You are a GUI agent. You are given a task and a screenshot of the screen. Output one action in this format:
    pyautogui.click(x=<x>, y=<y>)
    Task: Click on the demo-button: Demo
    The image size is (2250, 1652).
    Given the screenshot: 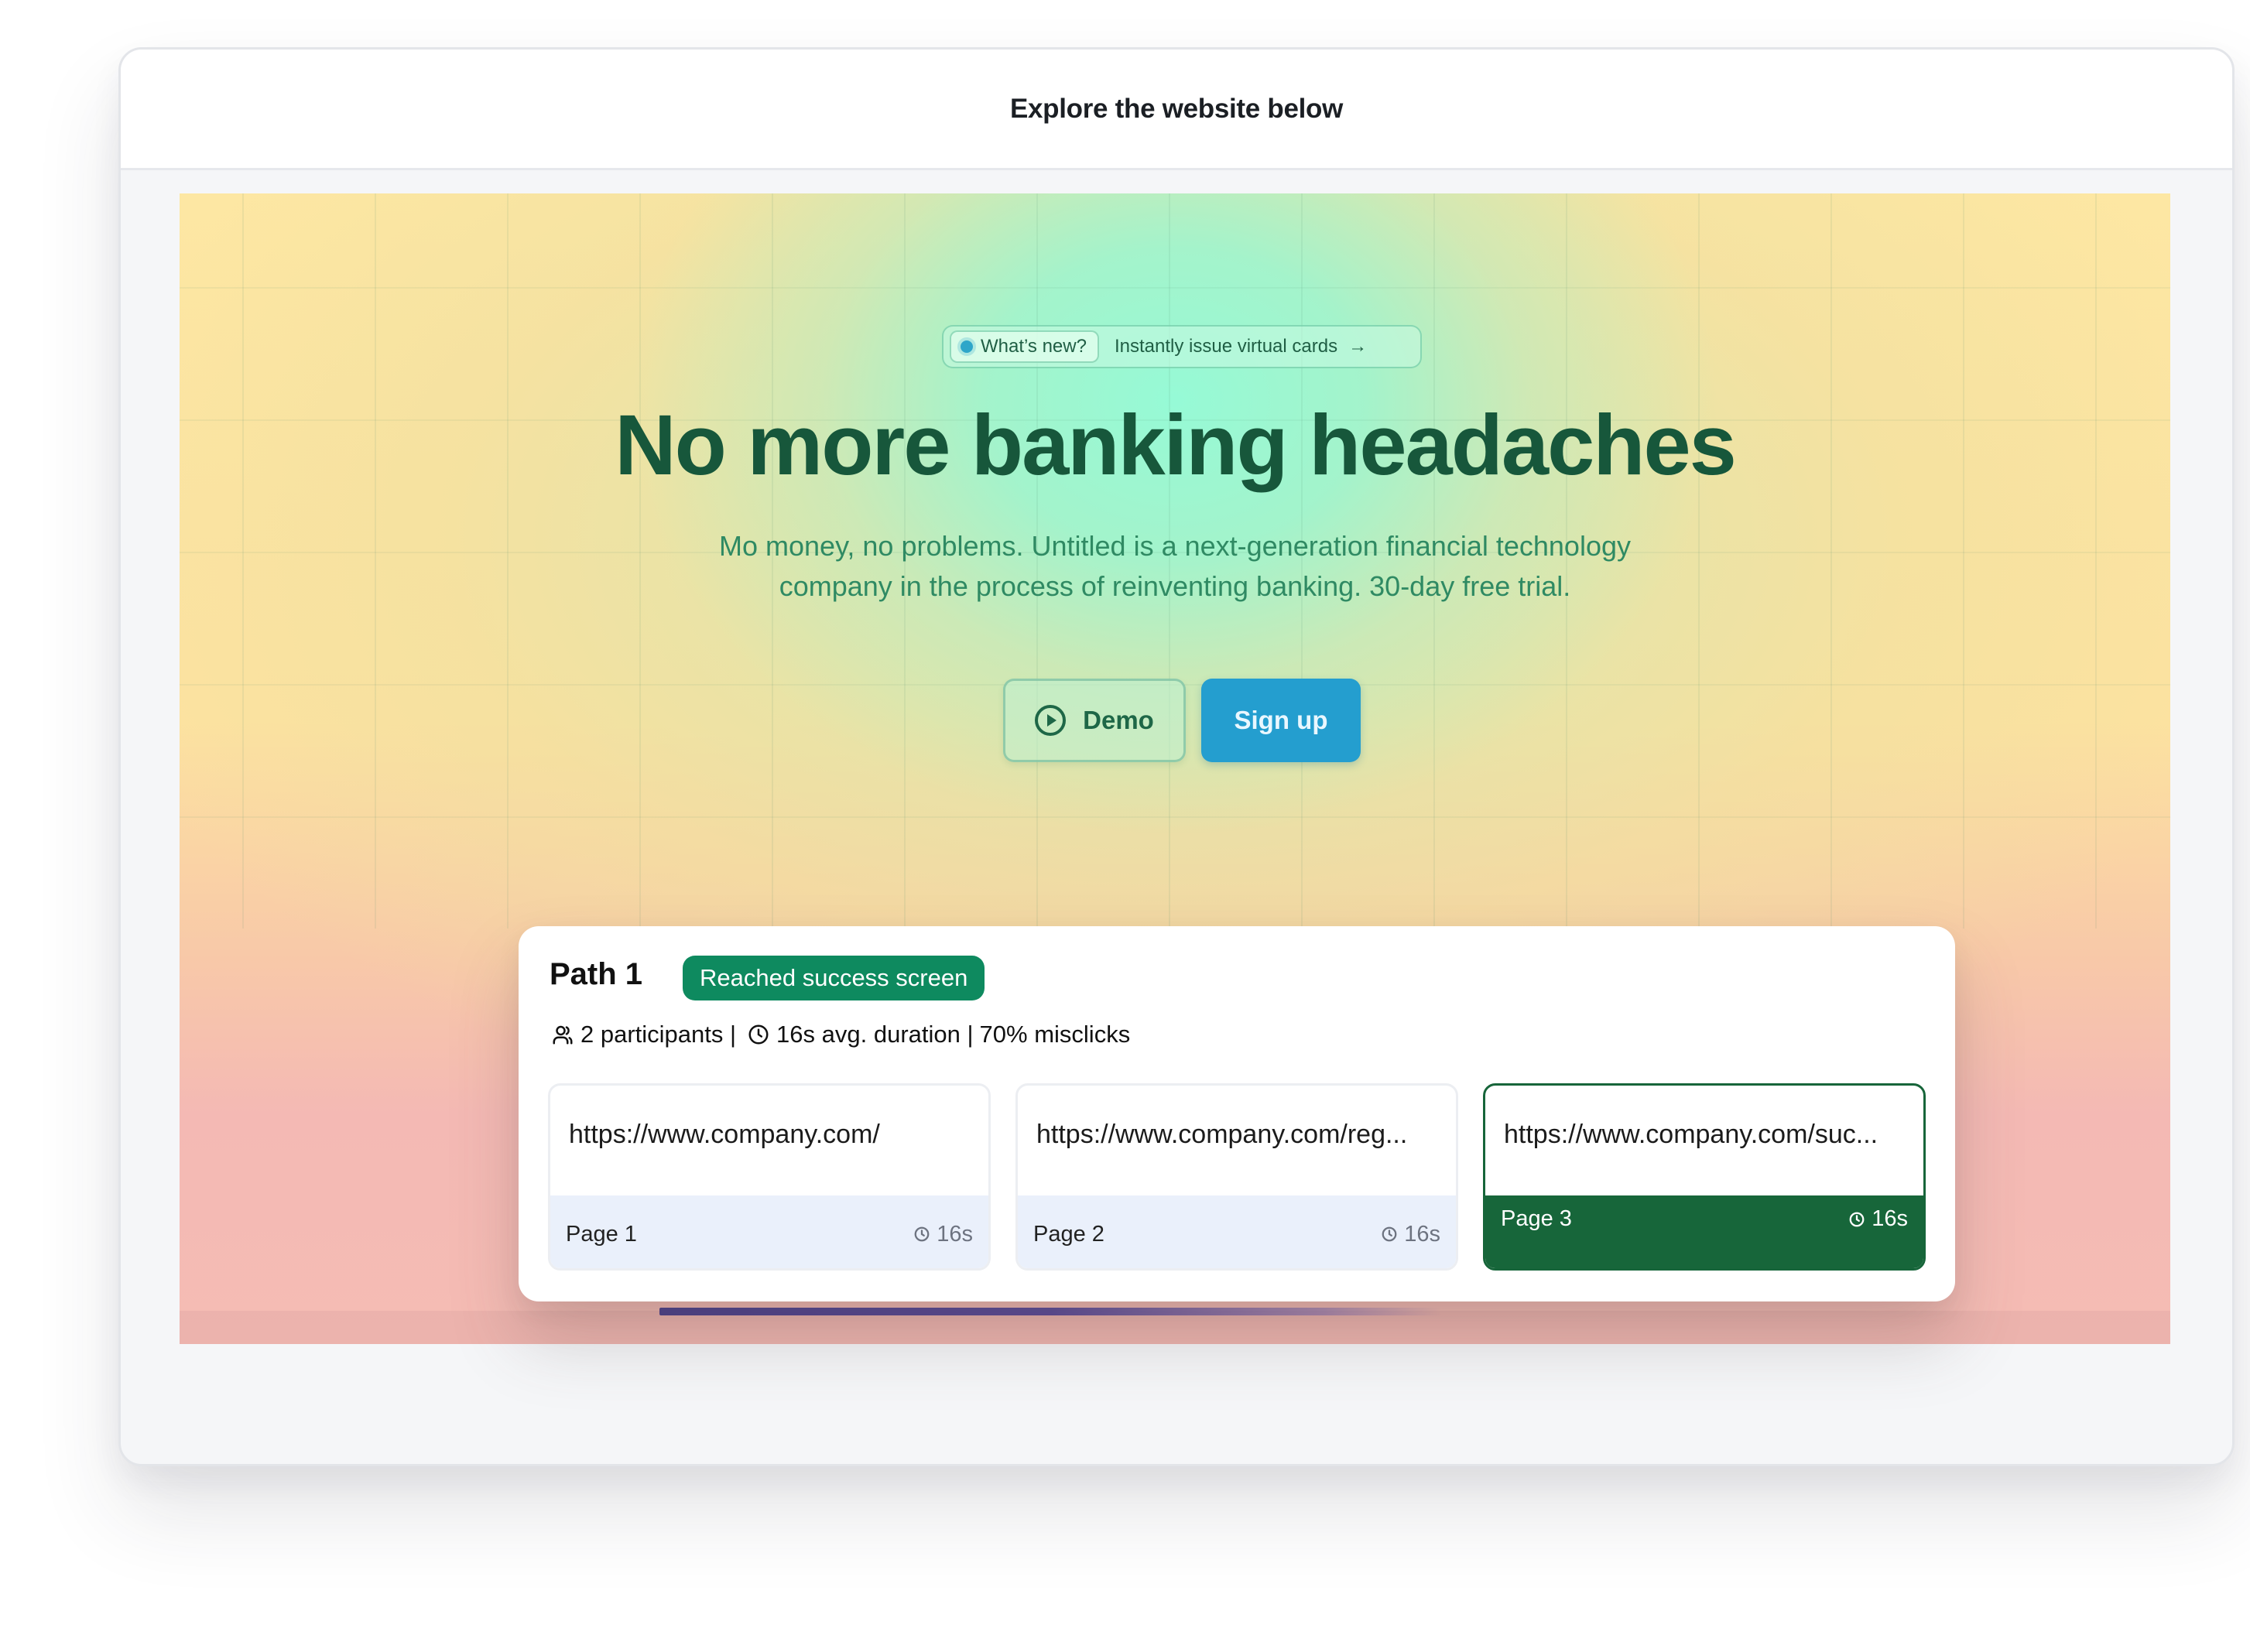 What is the action you would take?
    pyautogui.click(x=1095, y=721)
    